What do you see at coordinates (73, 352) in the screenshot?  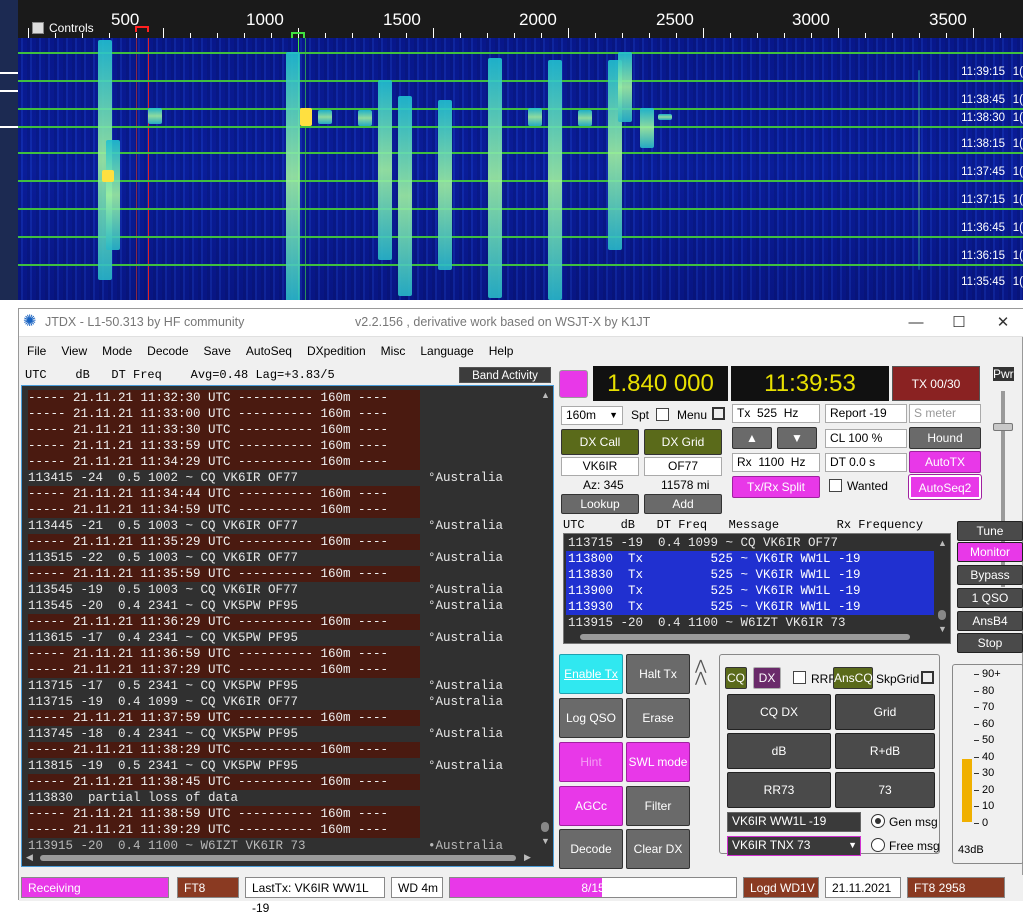 I see `menu-view: View` at bounding box center [73, 352].